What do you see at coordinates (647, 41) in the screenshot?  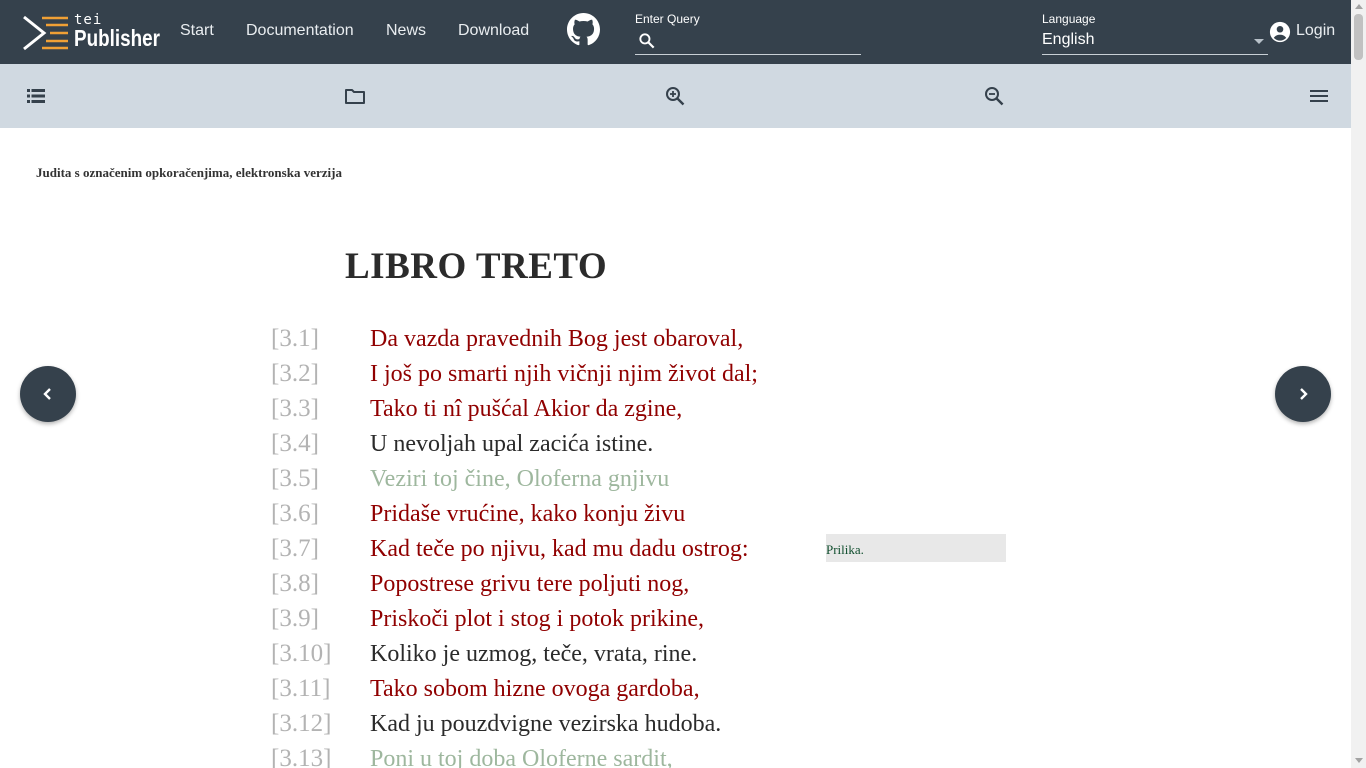 I see `search-icon` at bounding box center [647, 41].